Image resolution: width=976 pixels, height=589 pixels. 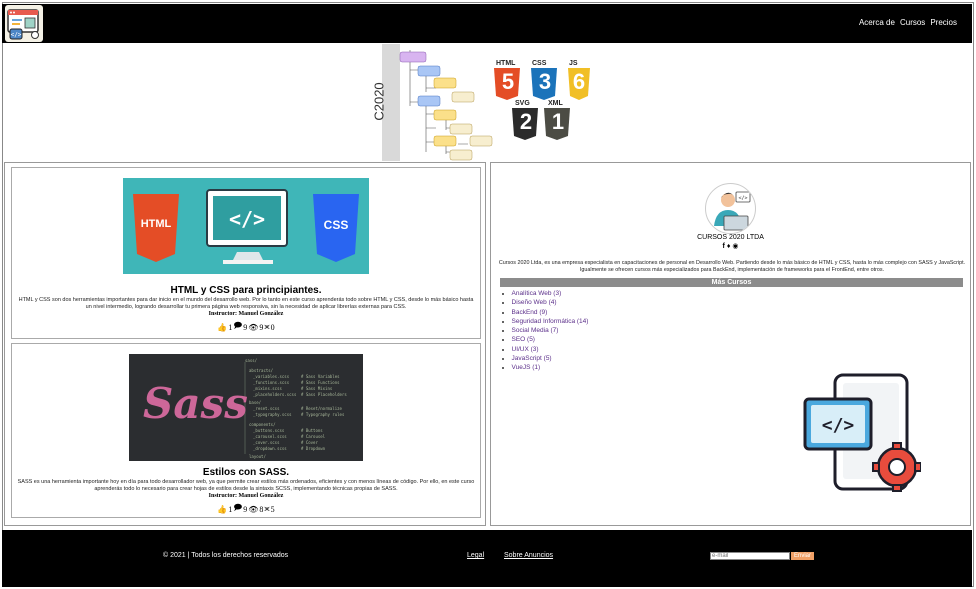 I want to click on code-device-illustration: </>, so click(x=862, y=433).